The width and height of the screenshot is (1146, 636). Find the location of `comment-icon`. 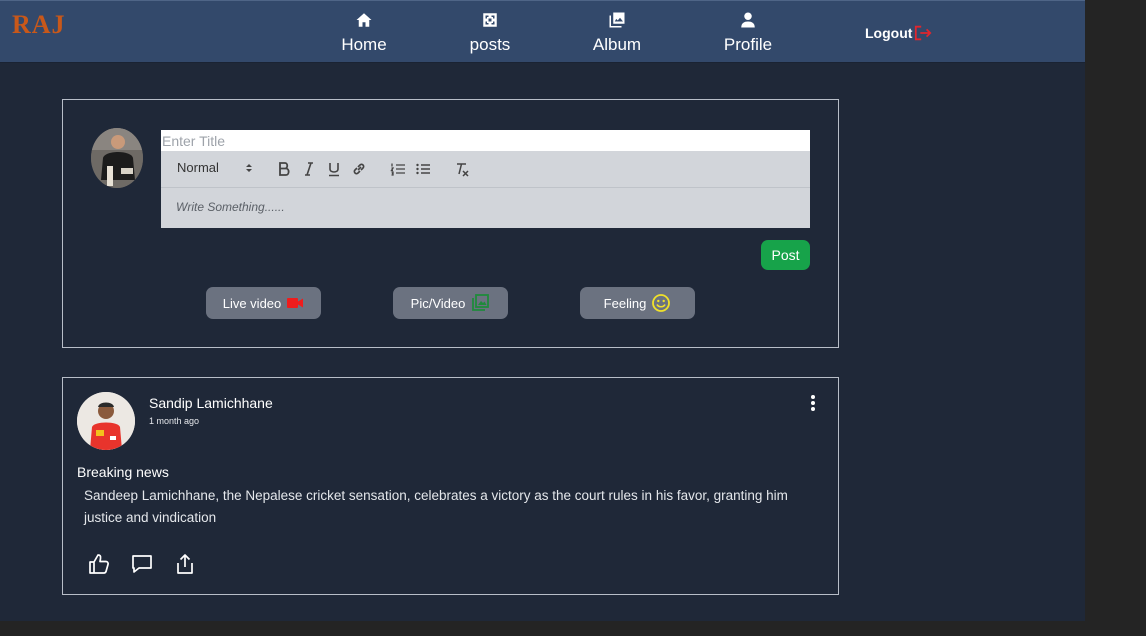

comment-icon is located at coordinates (142, 564).